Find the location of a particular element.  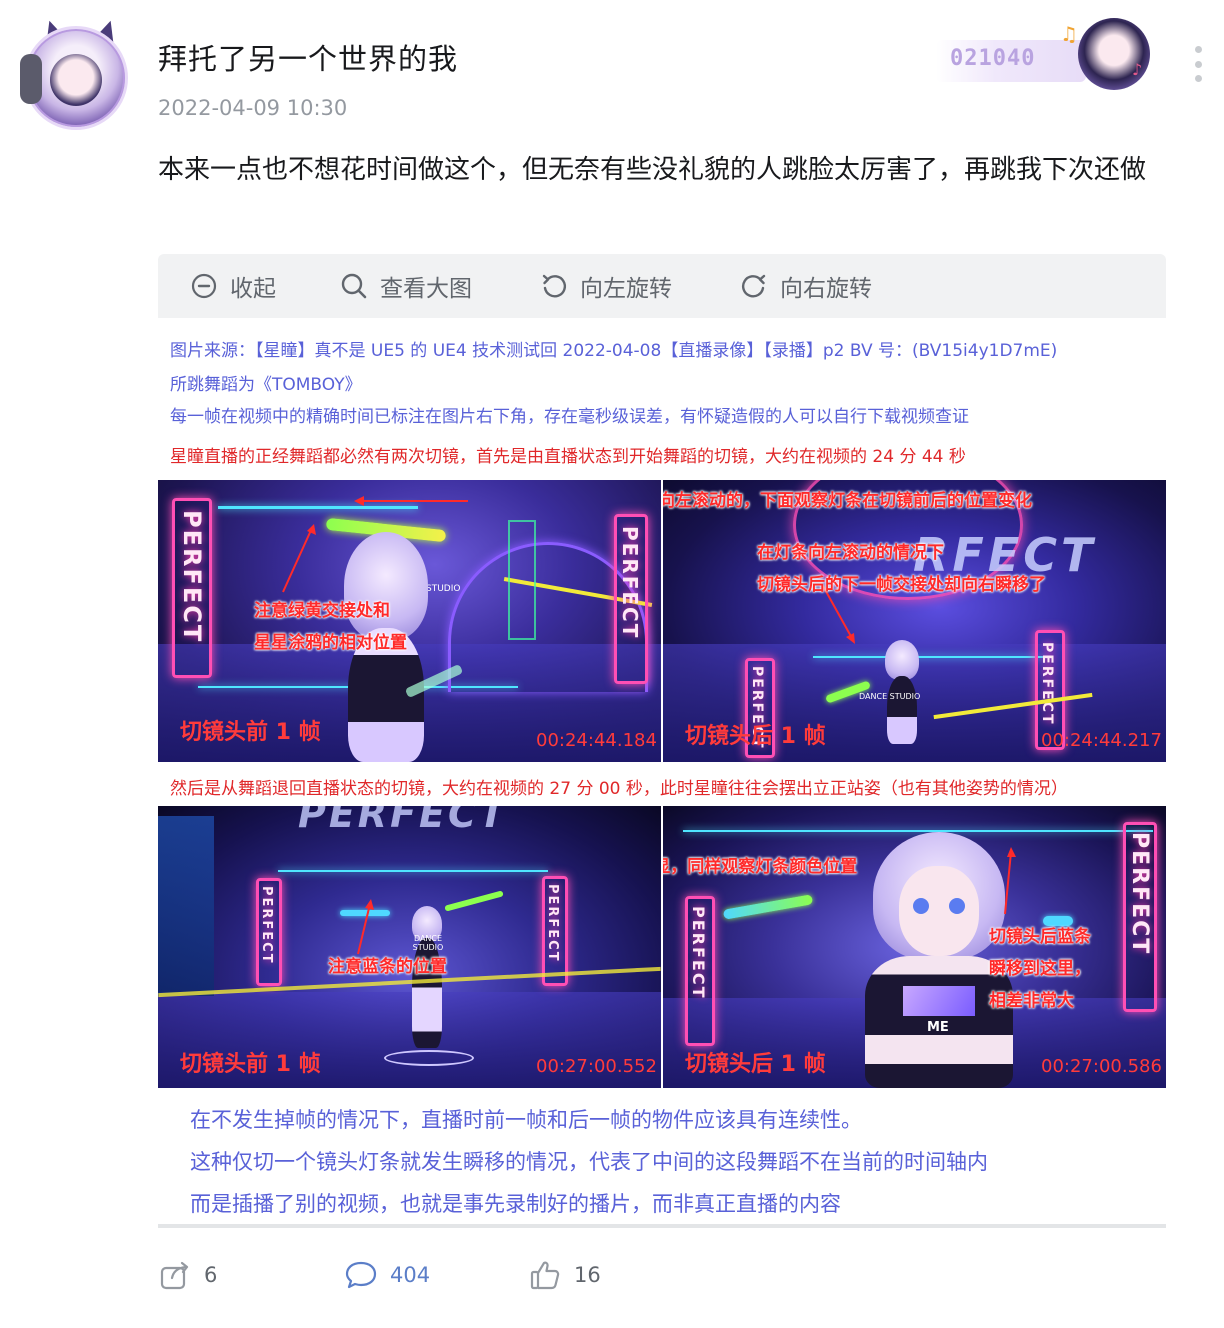

share-button: 6 is located at coordinates (187, 1275).